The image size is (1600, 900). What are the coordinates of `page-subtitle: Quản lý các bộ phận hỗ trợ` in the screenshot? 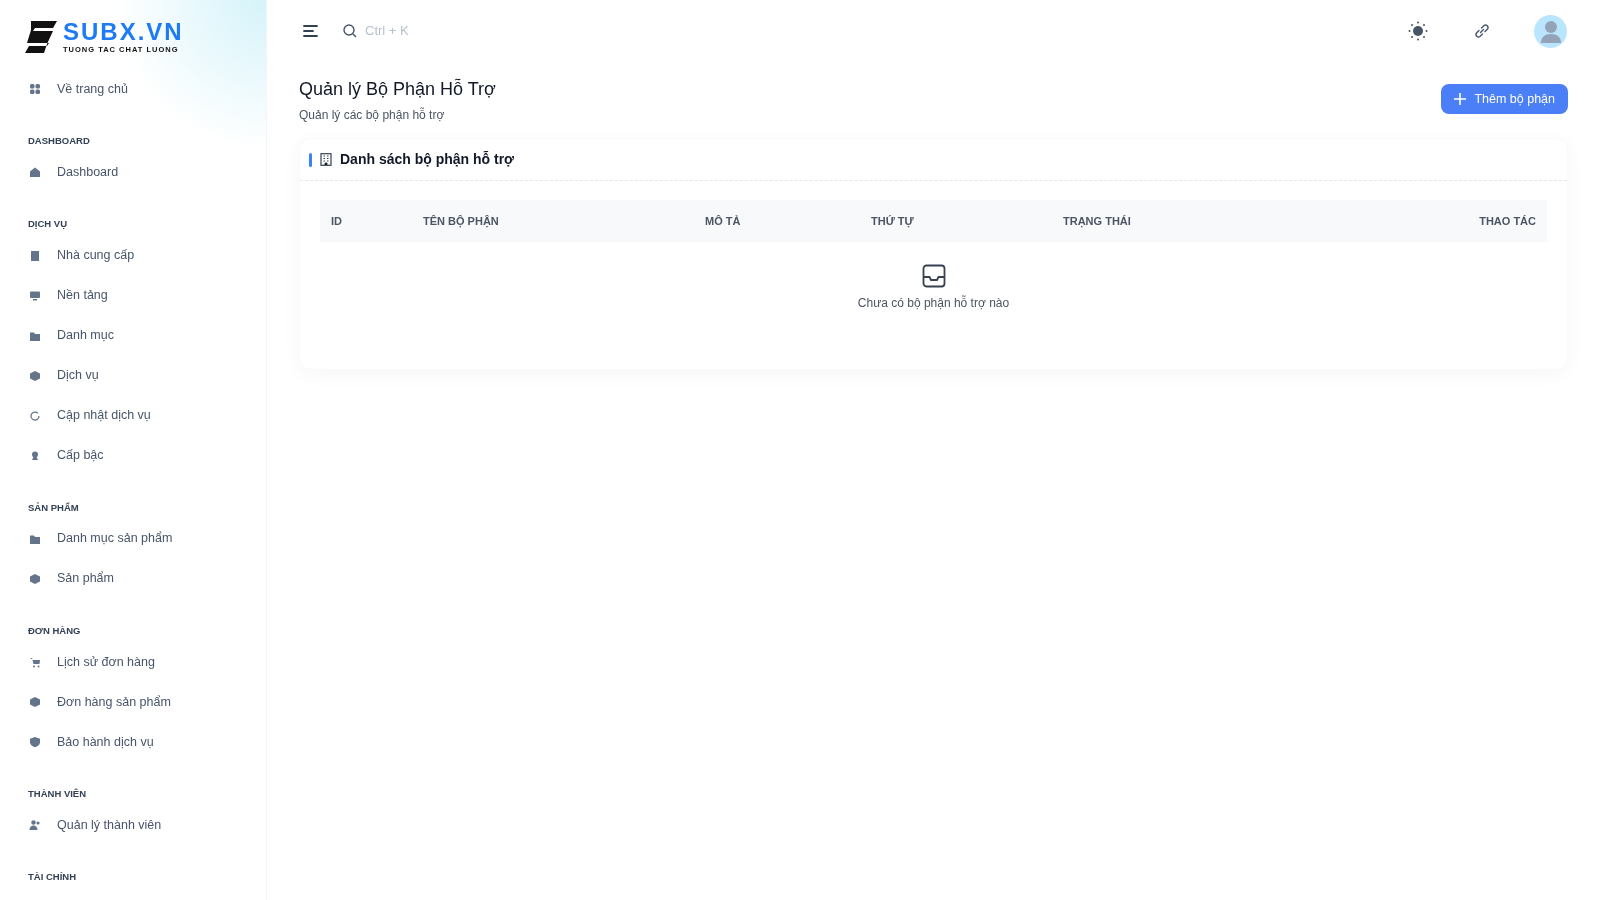 It's located at (372, 115).